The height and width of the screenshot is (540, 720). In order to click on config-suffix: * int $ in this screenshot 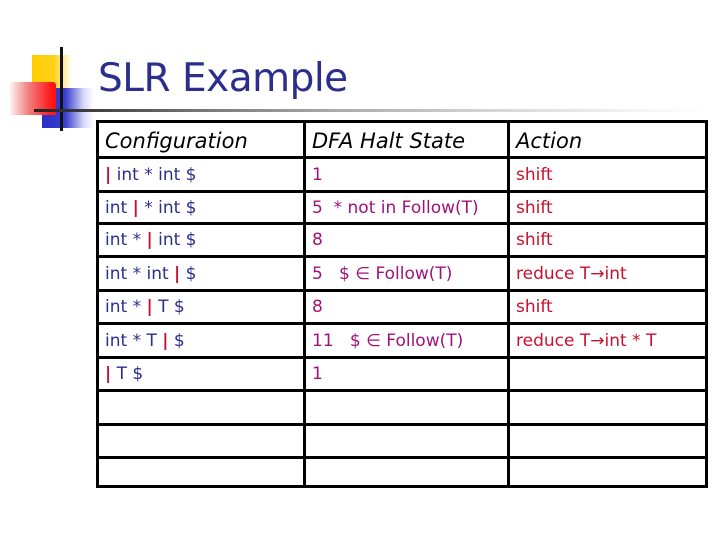, I will do `click(167, 207)`.